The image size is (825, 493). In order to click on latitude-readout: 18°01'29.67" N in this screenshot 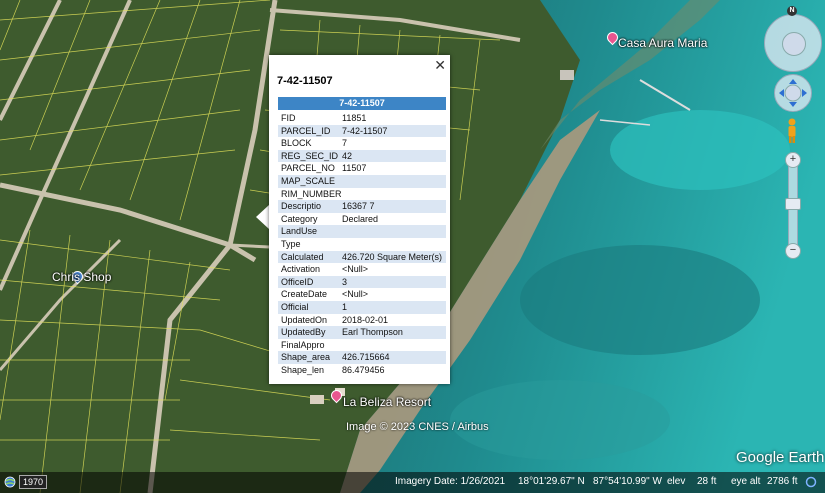, I will do `click(551, 481)`.